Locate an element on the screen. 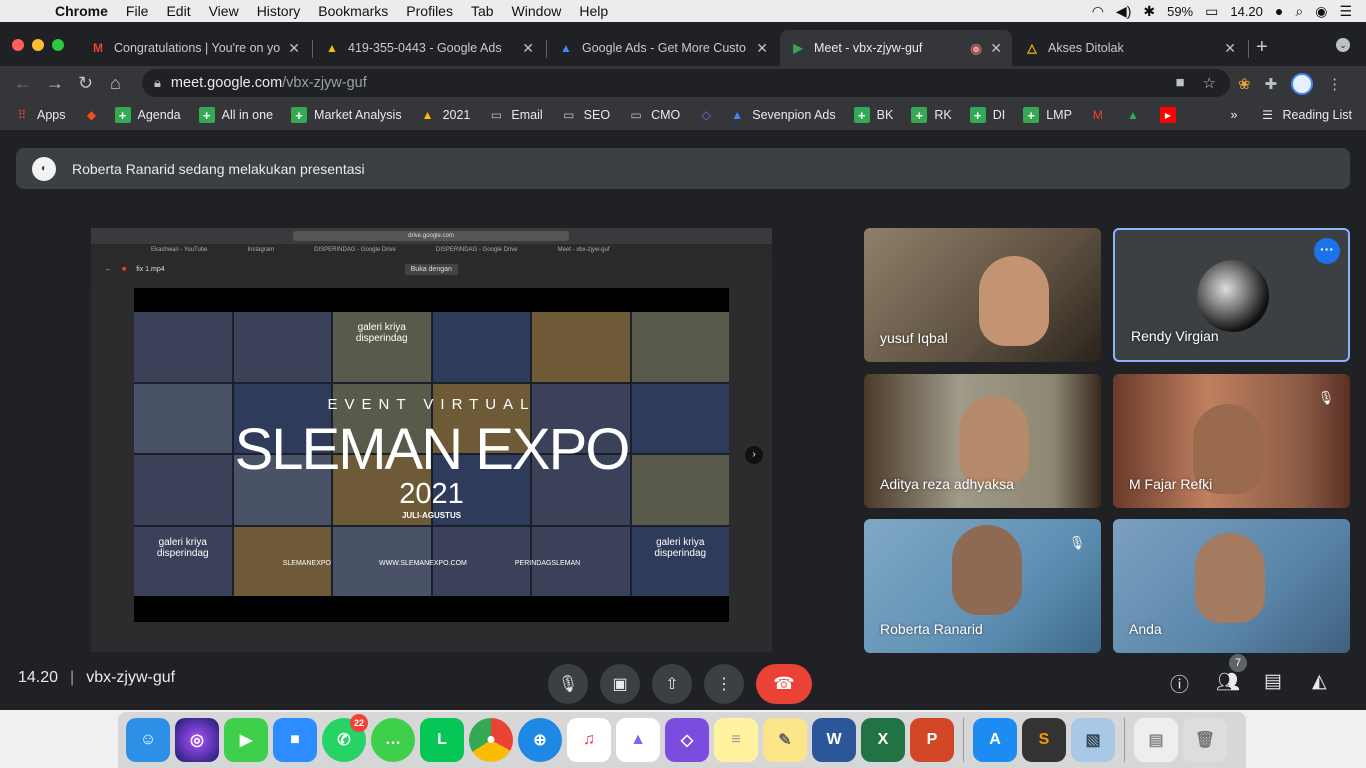  forward-button: → is located at coordinates (55, 83).